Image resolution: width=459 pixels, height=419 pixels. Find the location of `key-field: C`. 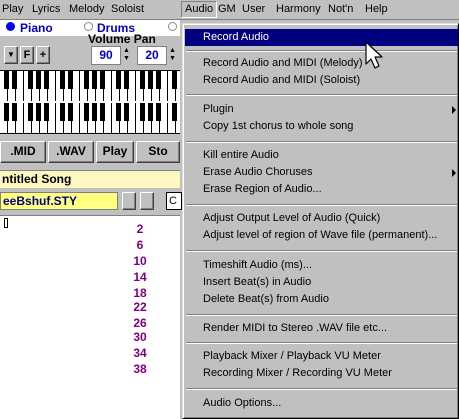

key-field: C is located at coordinates (174, 201).